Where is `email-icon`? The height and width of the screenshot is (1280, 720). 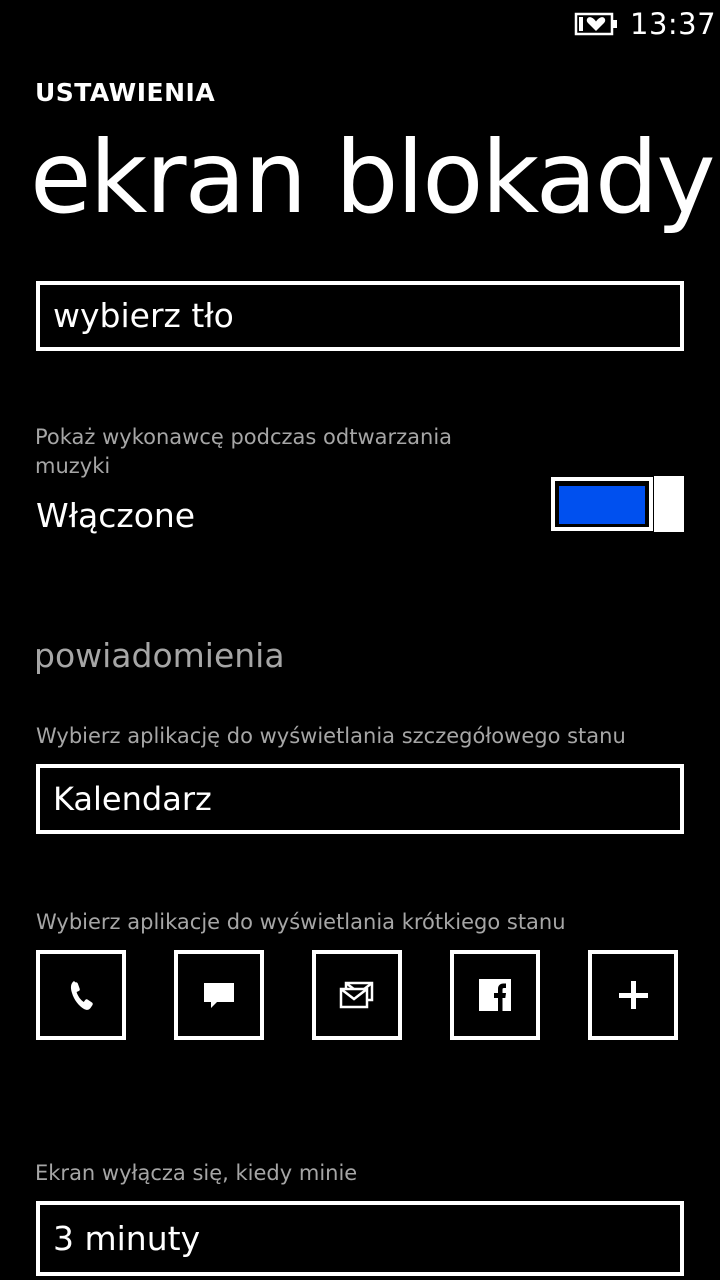
email-icon is located at coordinates (356, 995).